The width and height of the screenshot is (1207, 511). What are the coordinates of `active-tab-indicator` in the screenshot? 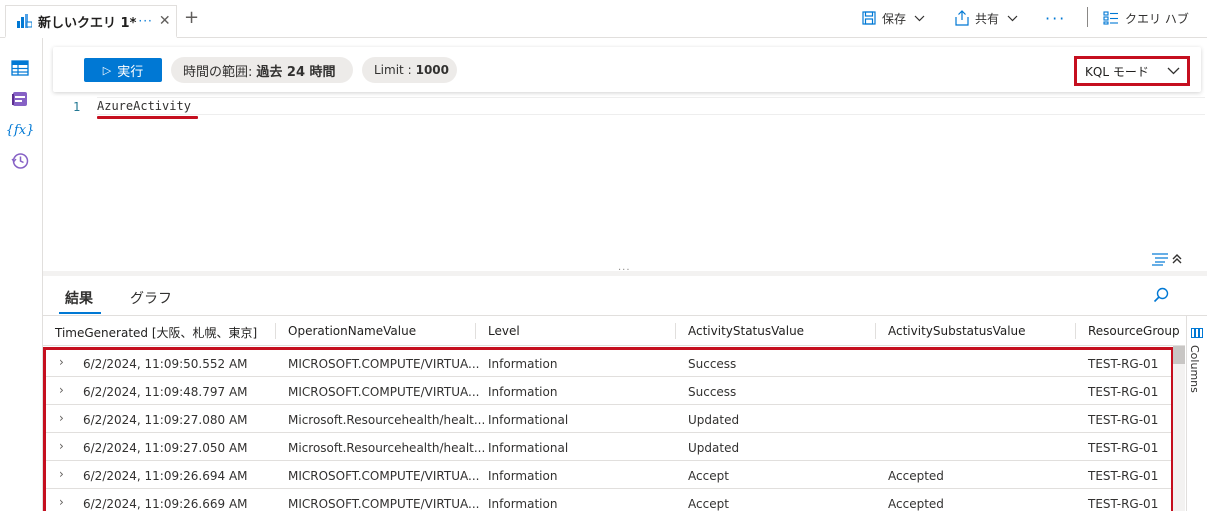 It's located at (80, 313).